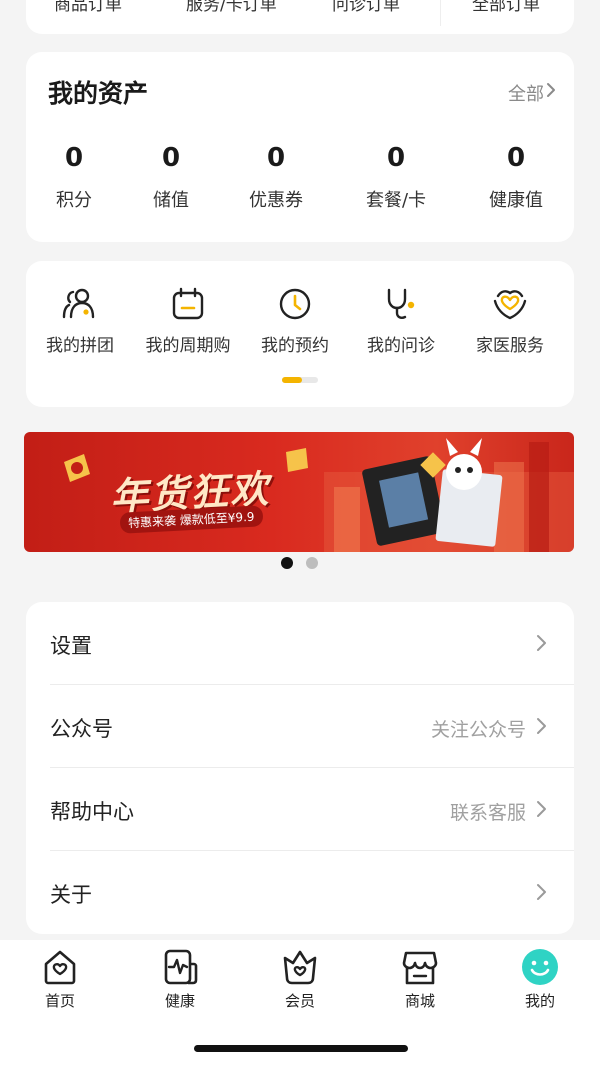 This screenshot has width=600, height=1066. What do you see at coordinates (74, 175) in the screenshot?
I see `asset-points: 0 积分` at bounding box center [74, 175].